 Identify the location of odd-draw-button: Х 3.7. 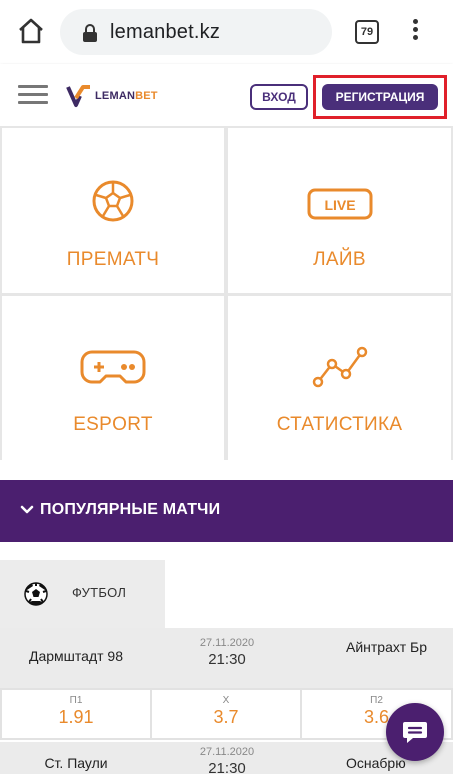
(226, 714).